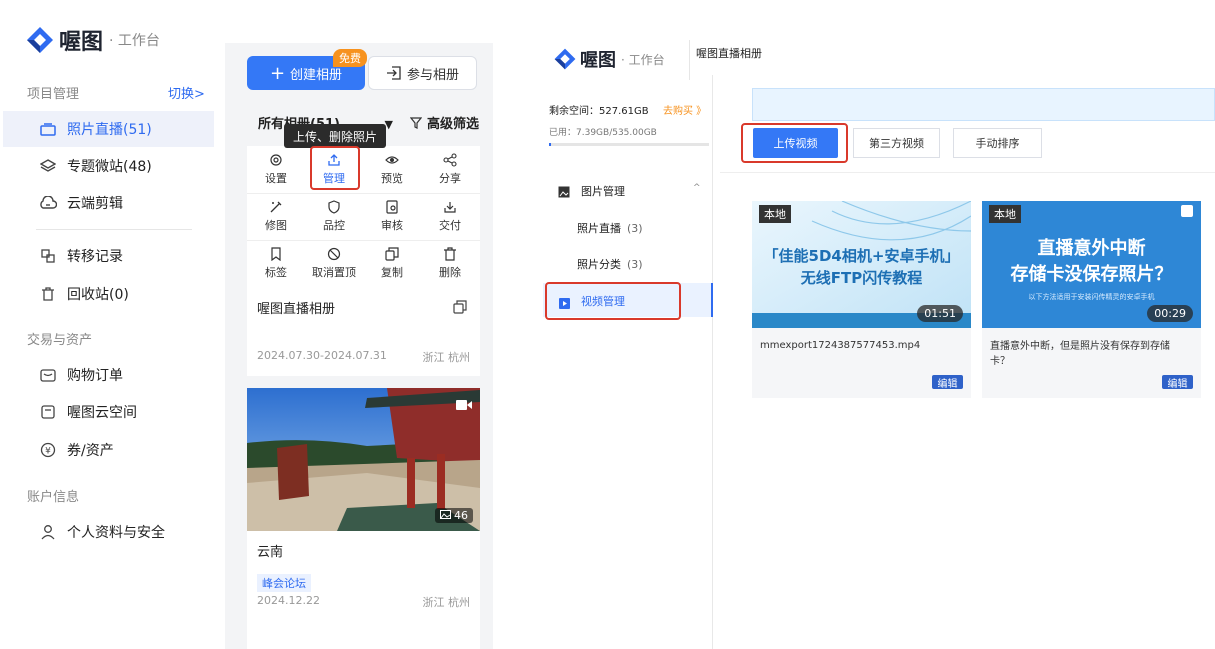 The width and height of the screenshot is (1215, 649). I want to click on menu-count: (3), so click(635, 264).